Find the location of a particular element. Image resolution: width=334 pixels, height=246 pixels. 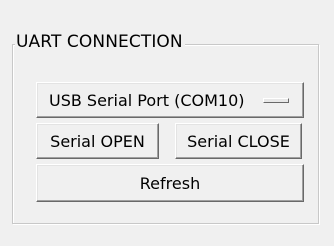

serial-close-button: Serial CLOSE is located at coordinates (238, 141).